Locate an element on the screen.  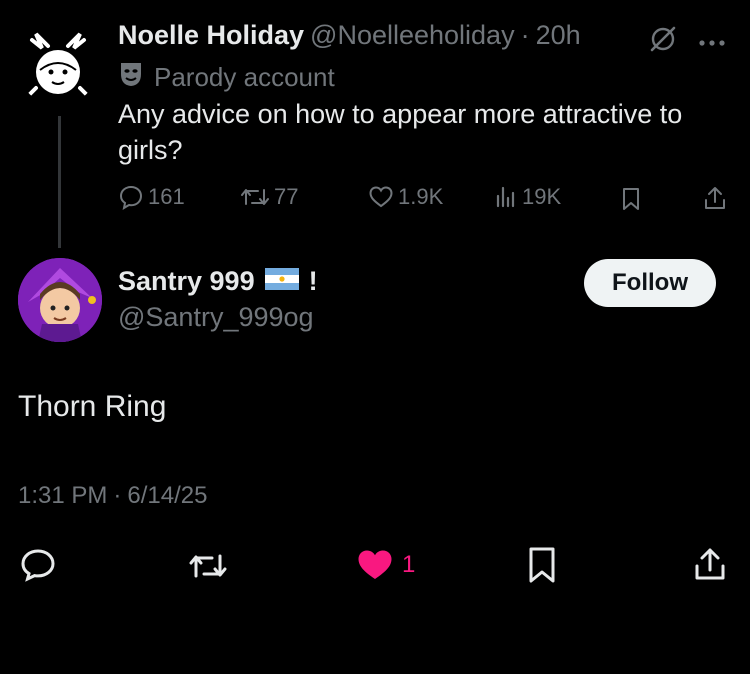
repost-stat: 77 is located at coordinates (269, 197).